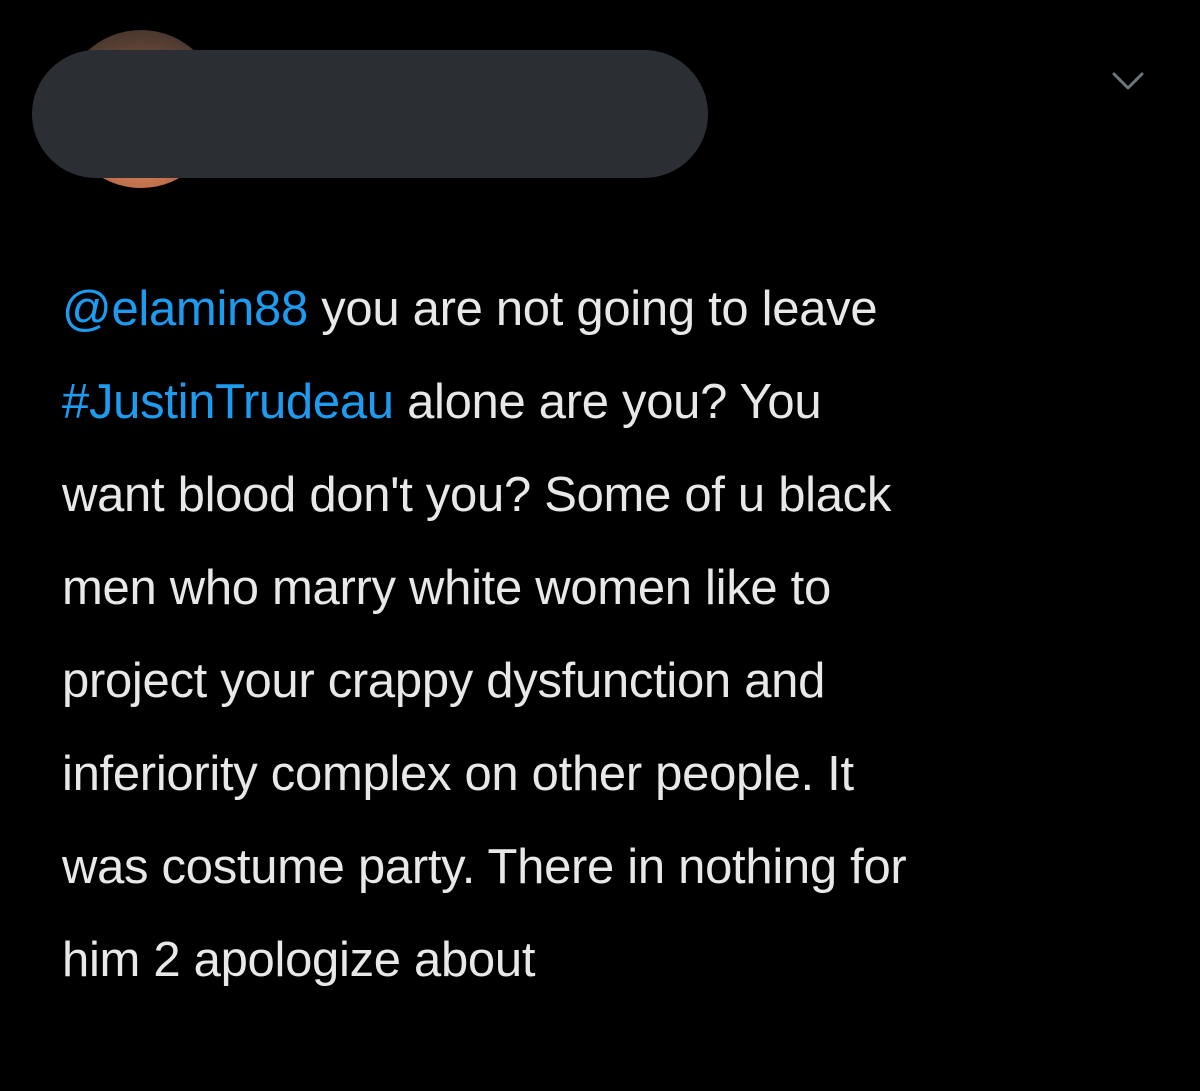 Image resolution: width=1200 pixels, height=1091 pixels. I want to click on mention-link: @elamin88, so click(185, 309).